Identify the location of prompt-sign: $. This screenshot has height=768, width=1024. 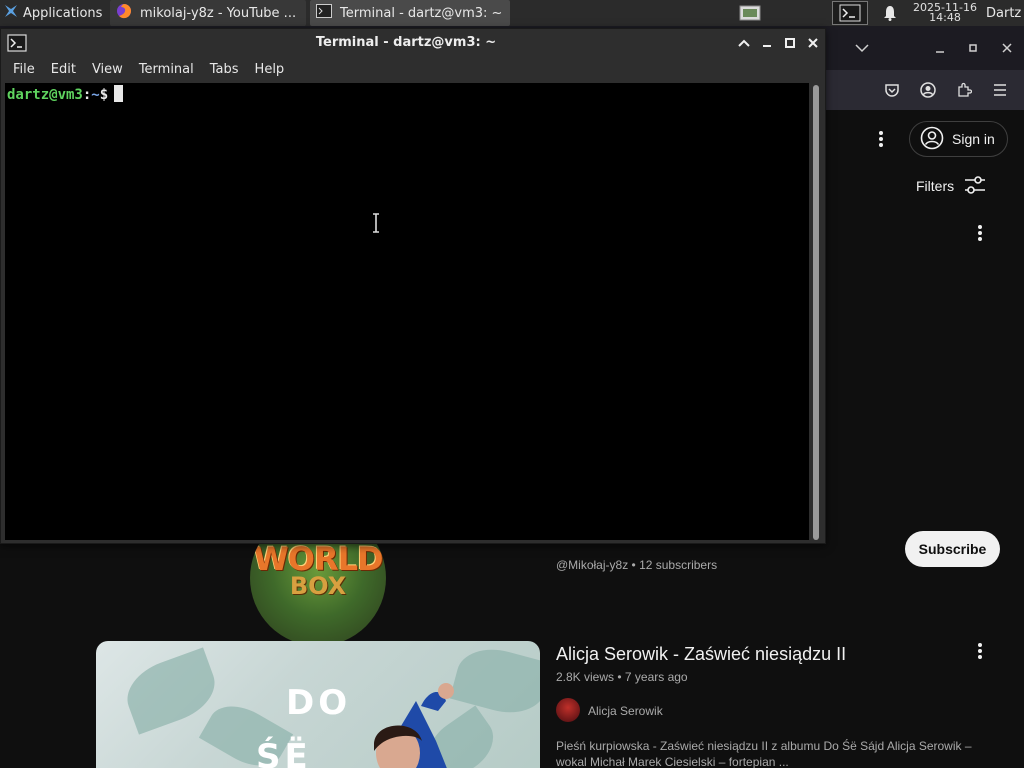
(104, 95).